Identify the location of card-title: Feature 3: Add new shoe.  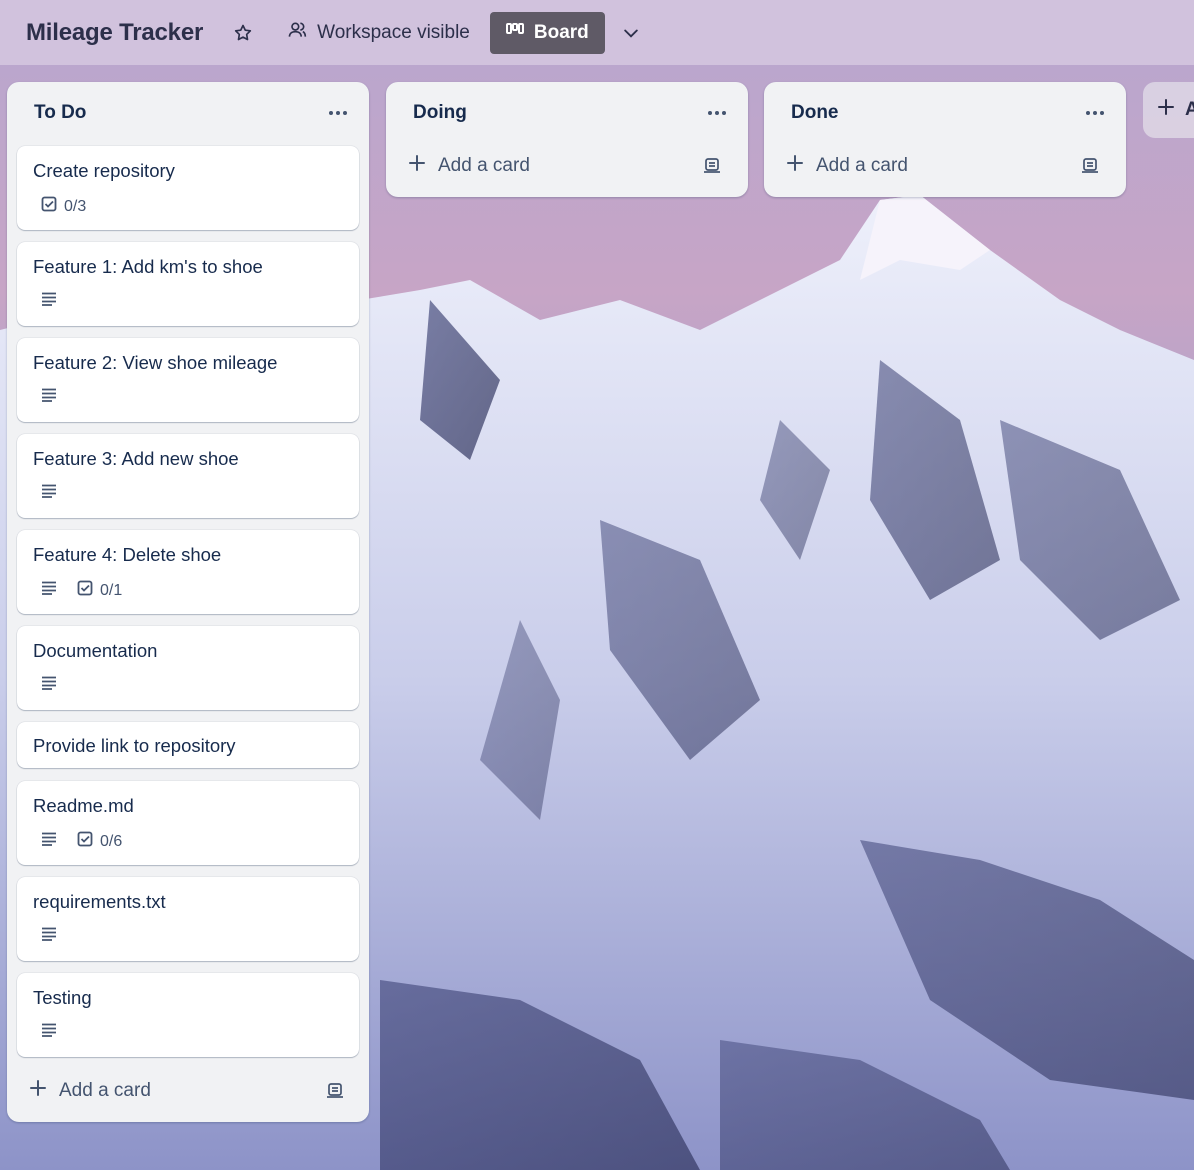
(136, 458).